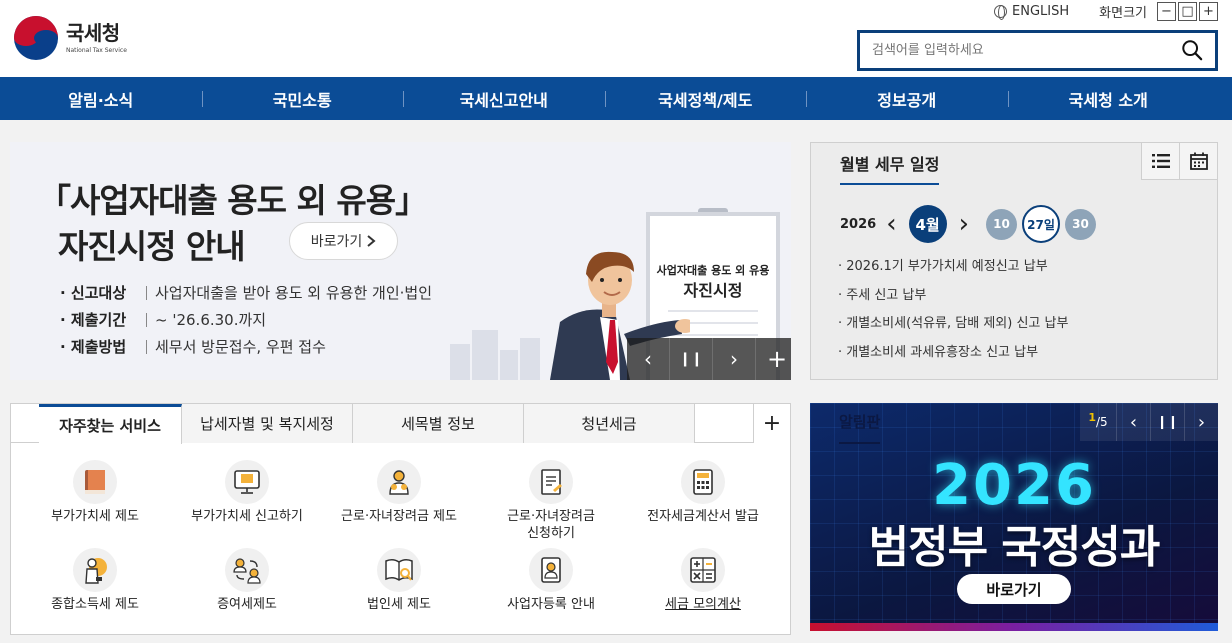 Image resolution: width=1232 pixels, height=643 pixels. What do you see at coordinates (247, 570) in the screenshot?
I see `exchange-icon` at bounding box center [247, 570].